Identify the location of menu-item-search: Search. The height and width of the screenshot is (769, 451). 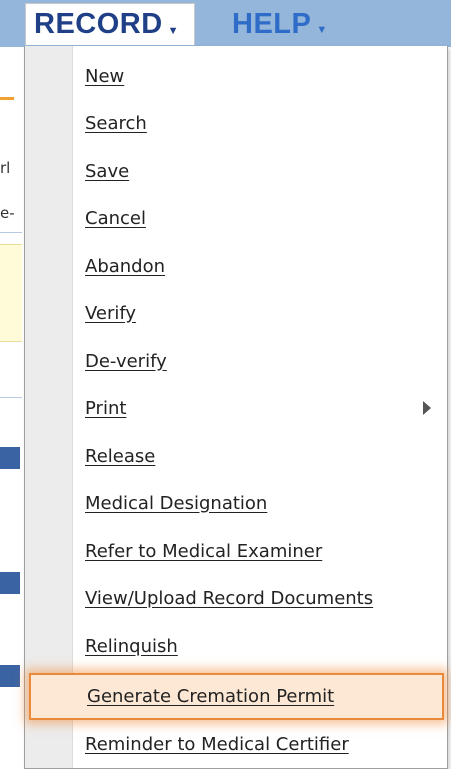
(116, 123).